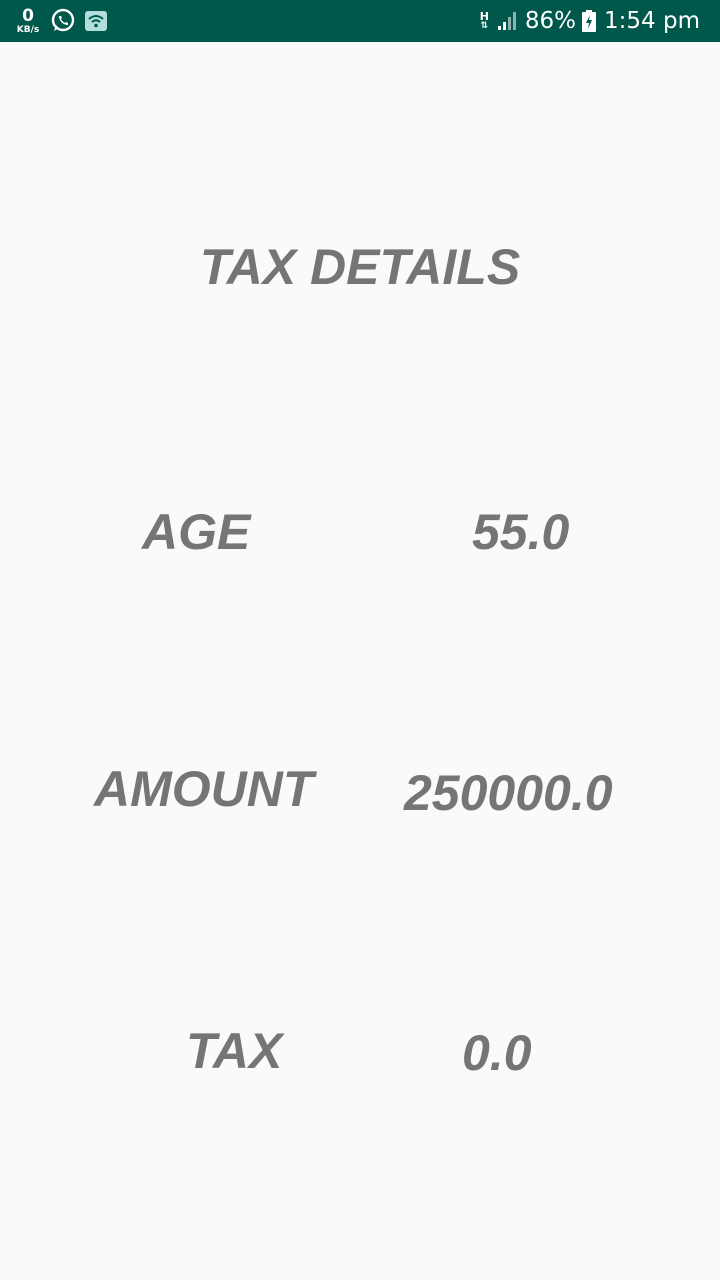 The height and width of the screenshot is (1280, 720). What do you see at coordinates (28, 15) in the screenshot?
I see `network-speed-value: 0` at bounding box center [28, 15].